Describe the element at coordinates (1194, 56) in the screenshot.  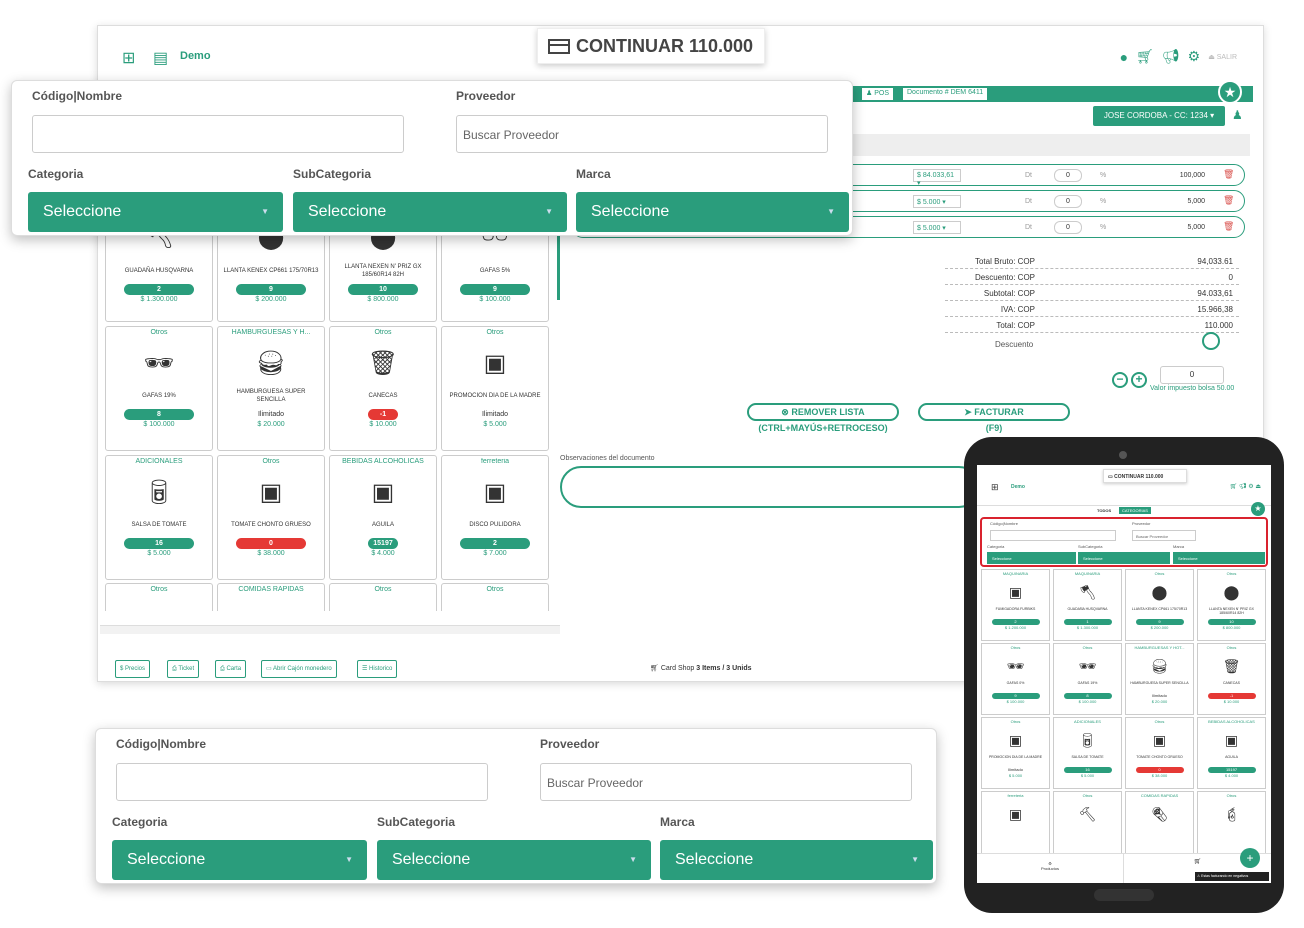
I see `gear-icon: ⚙` at that location.